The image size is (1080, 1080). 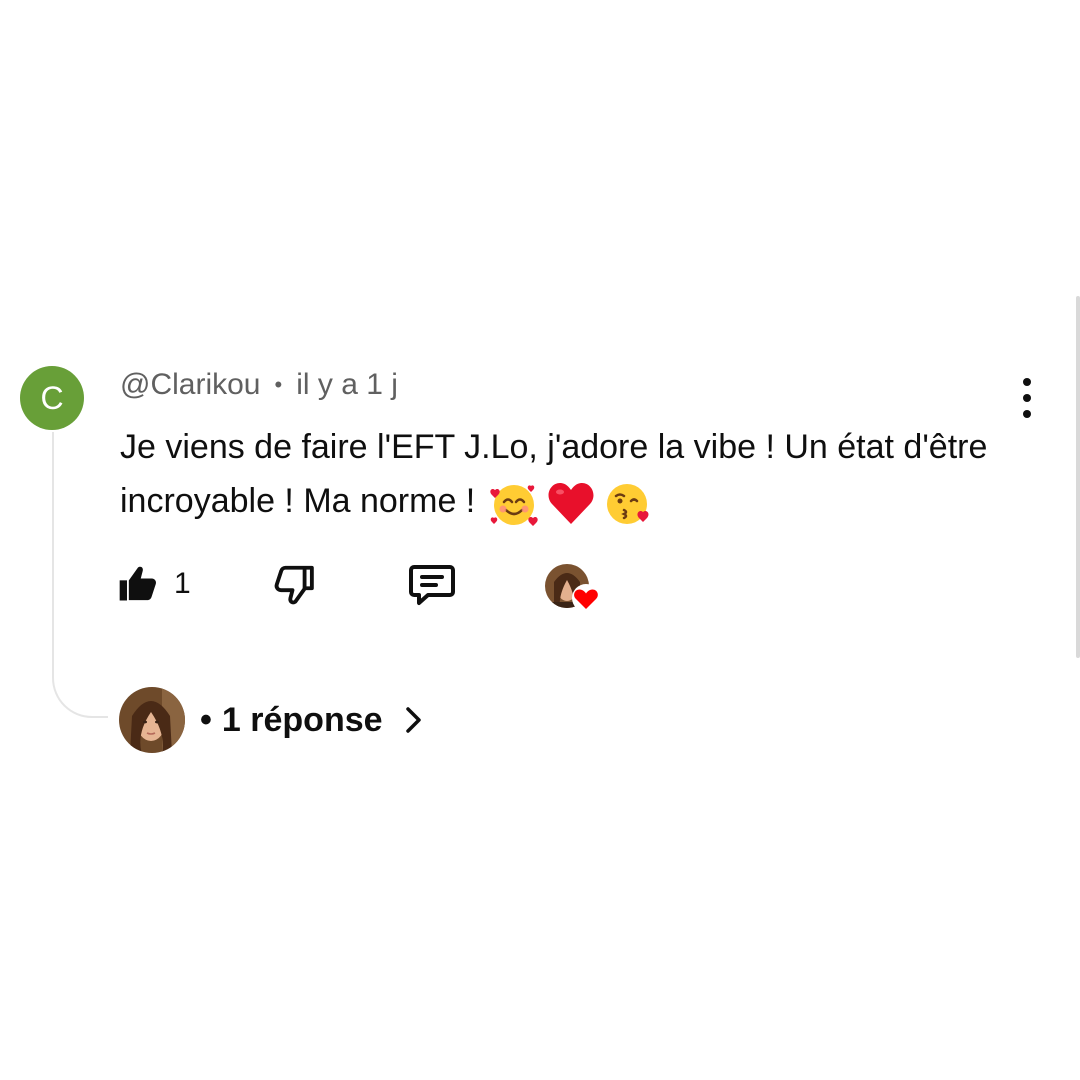 I want to click on more-options-icon, so click(x=1027, y=398).